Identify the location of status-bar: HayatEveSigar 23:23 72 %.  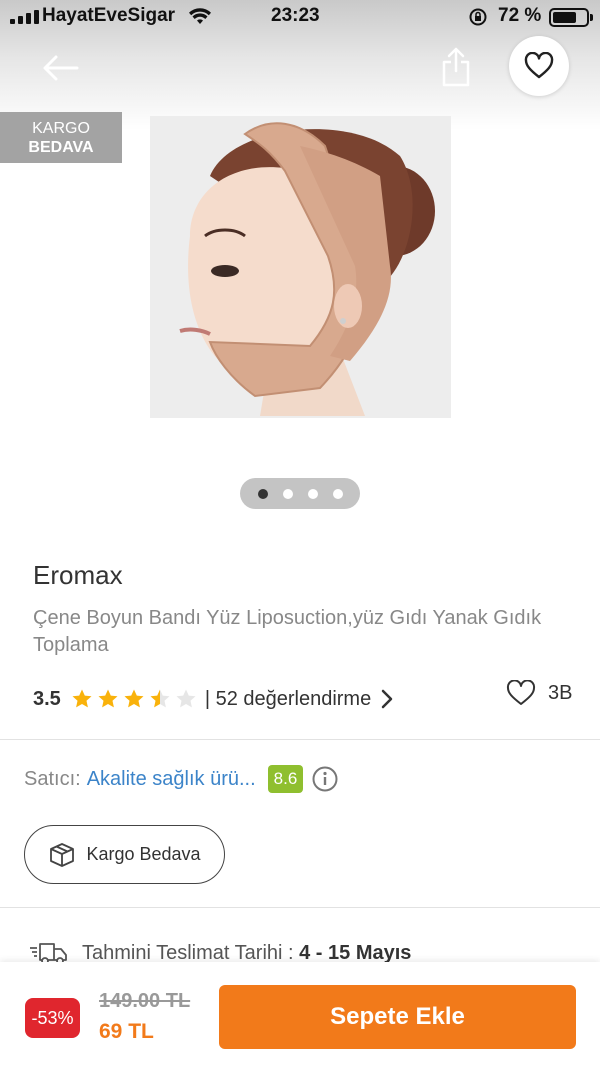
(300, 17).